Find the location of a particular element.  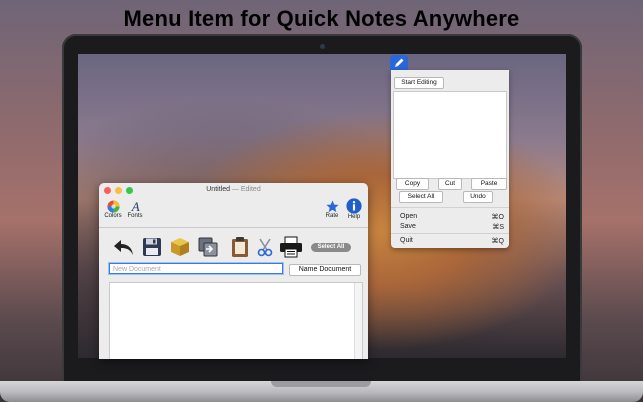

undo-arrow-icon is located at coordinates (123, 247).